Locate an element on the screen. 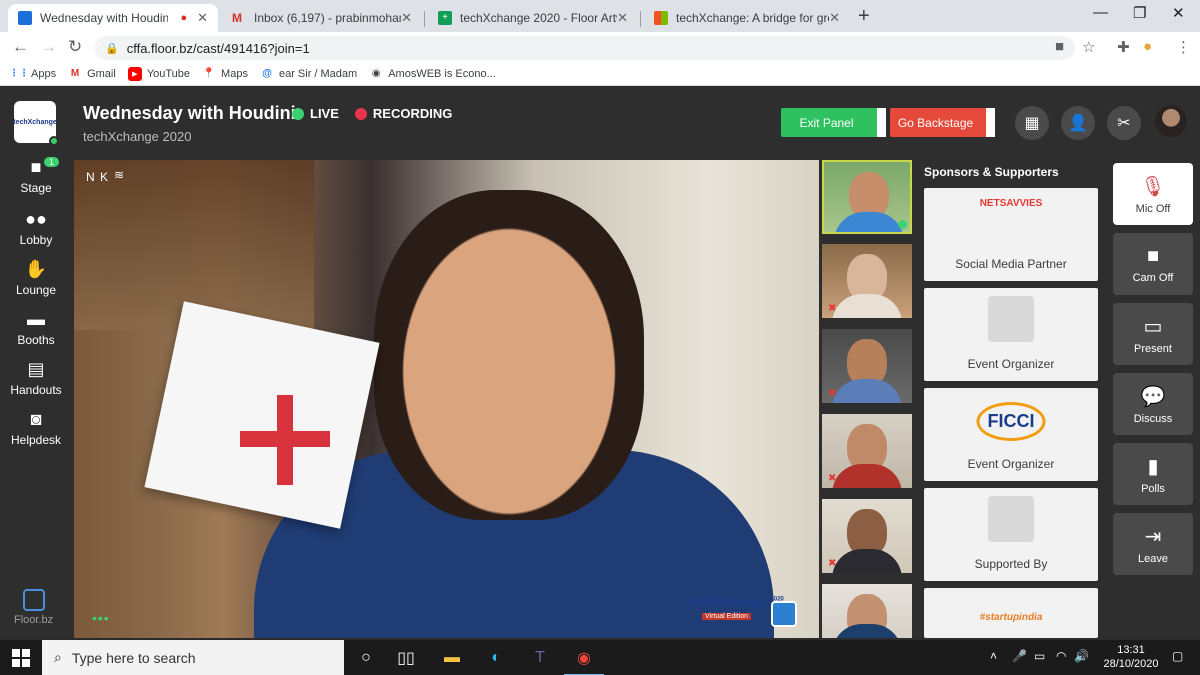 This screenshot has height=675, width=1200. mic-off-button: 🎙 Mic Off is located at coordinates (1153, 194).